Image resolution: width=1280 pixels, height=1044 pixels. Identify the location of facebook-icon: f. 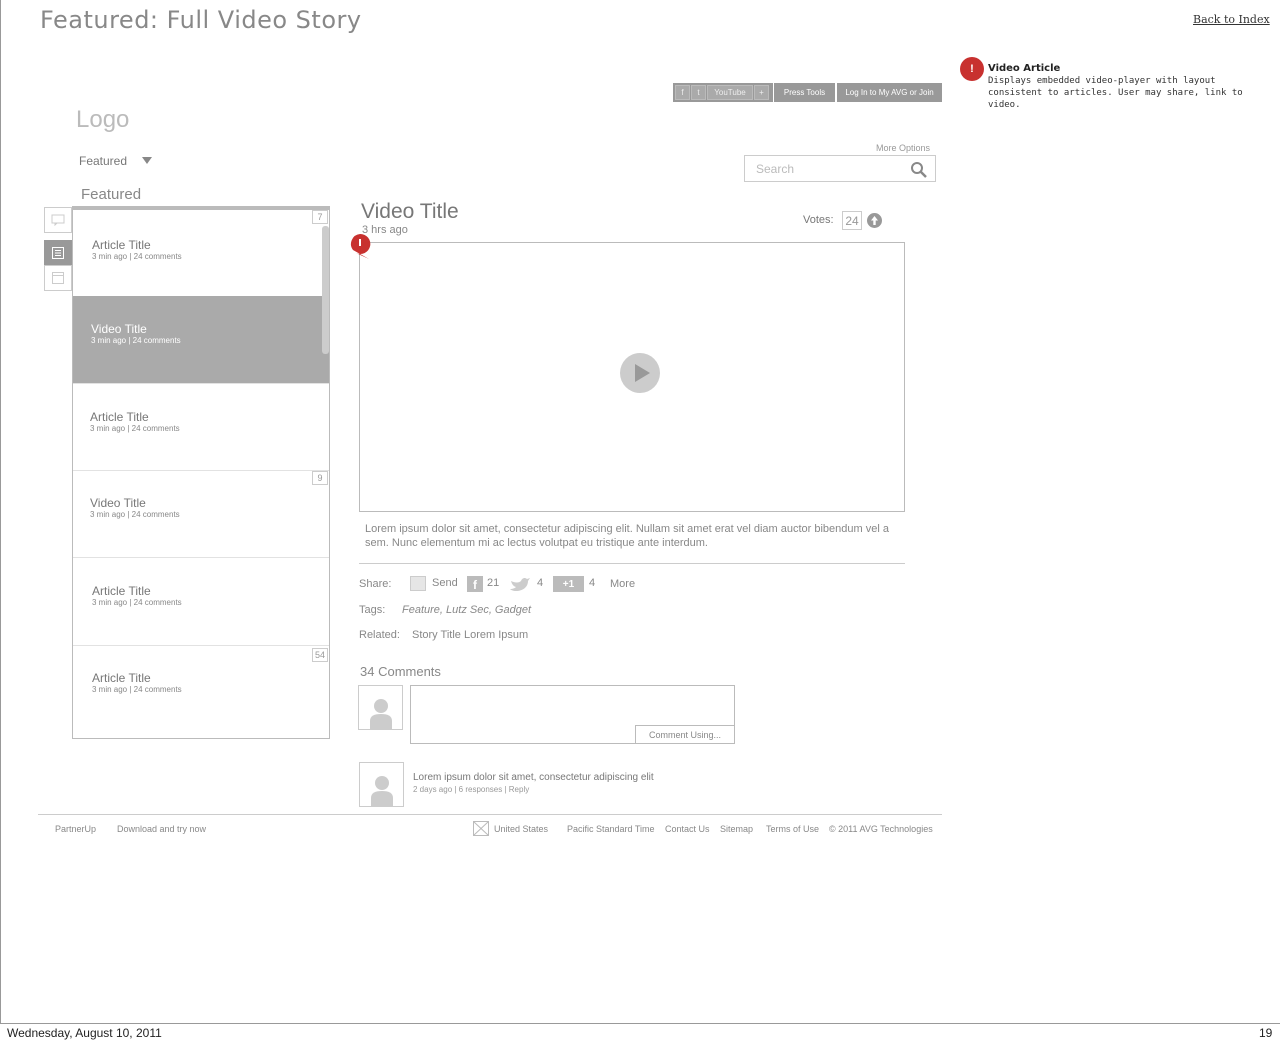
(682, 92).